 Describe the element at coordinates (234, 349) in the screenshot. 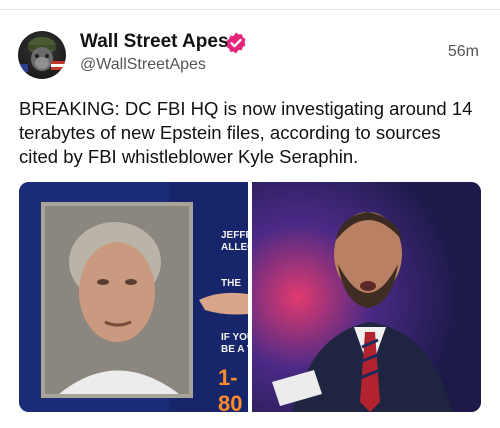

I see `poster-line-5: BE A VIC` at that location.